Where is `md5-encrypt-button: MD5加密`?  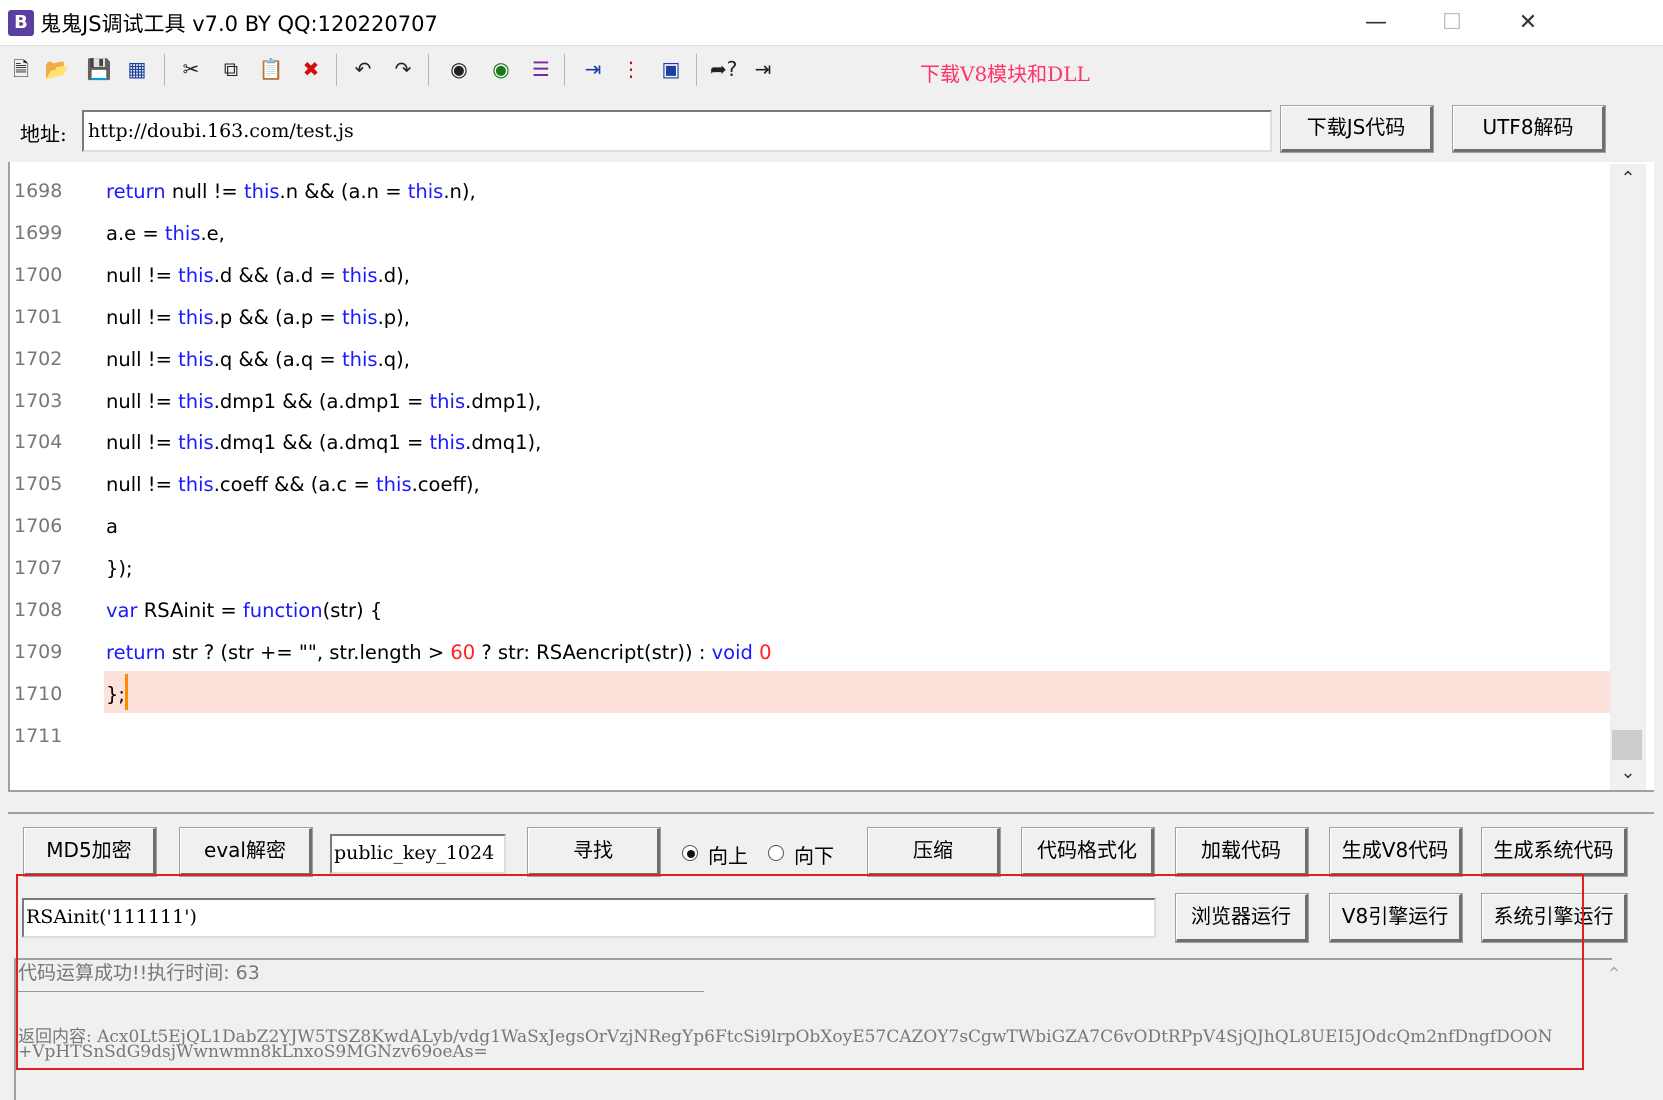
md5-encrypt-button: MD5加密 is located at coordinates (90, 852).